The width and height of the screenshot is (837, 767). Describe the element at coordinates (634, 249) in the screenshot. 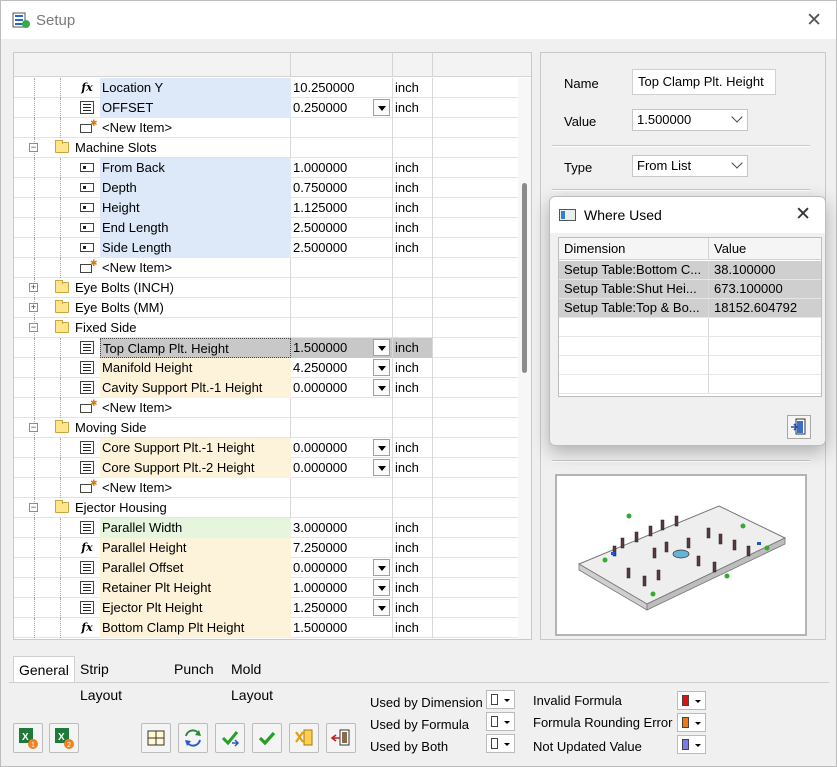

I see `dimension-column-header: Dimension` at that location.